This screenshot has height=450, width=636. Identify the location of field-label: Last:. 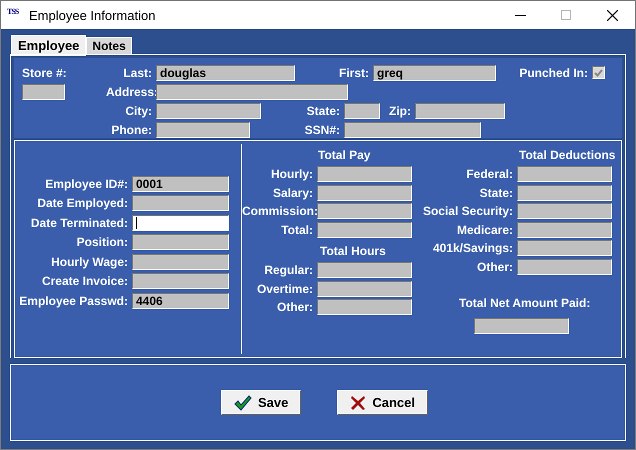
(137, 73).